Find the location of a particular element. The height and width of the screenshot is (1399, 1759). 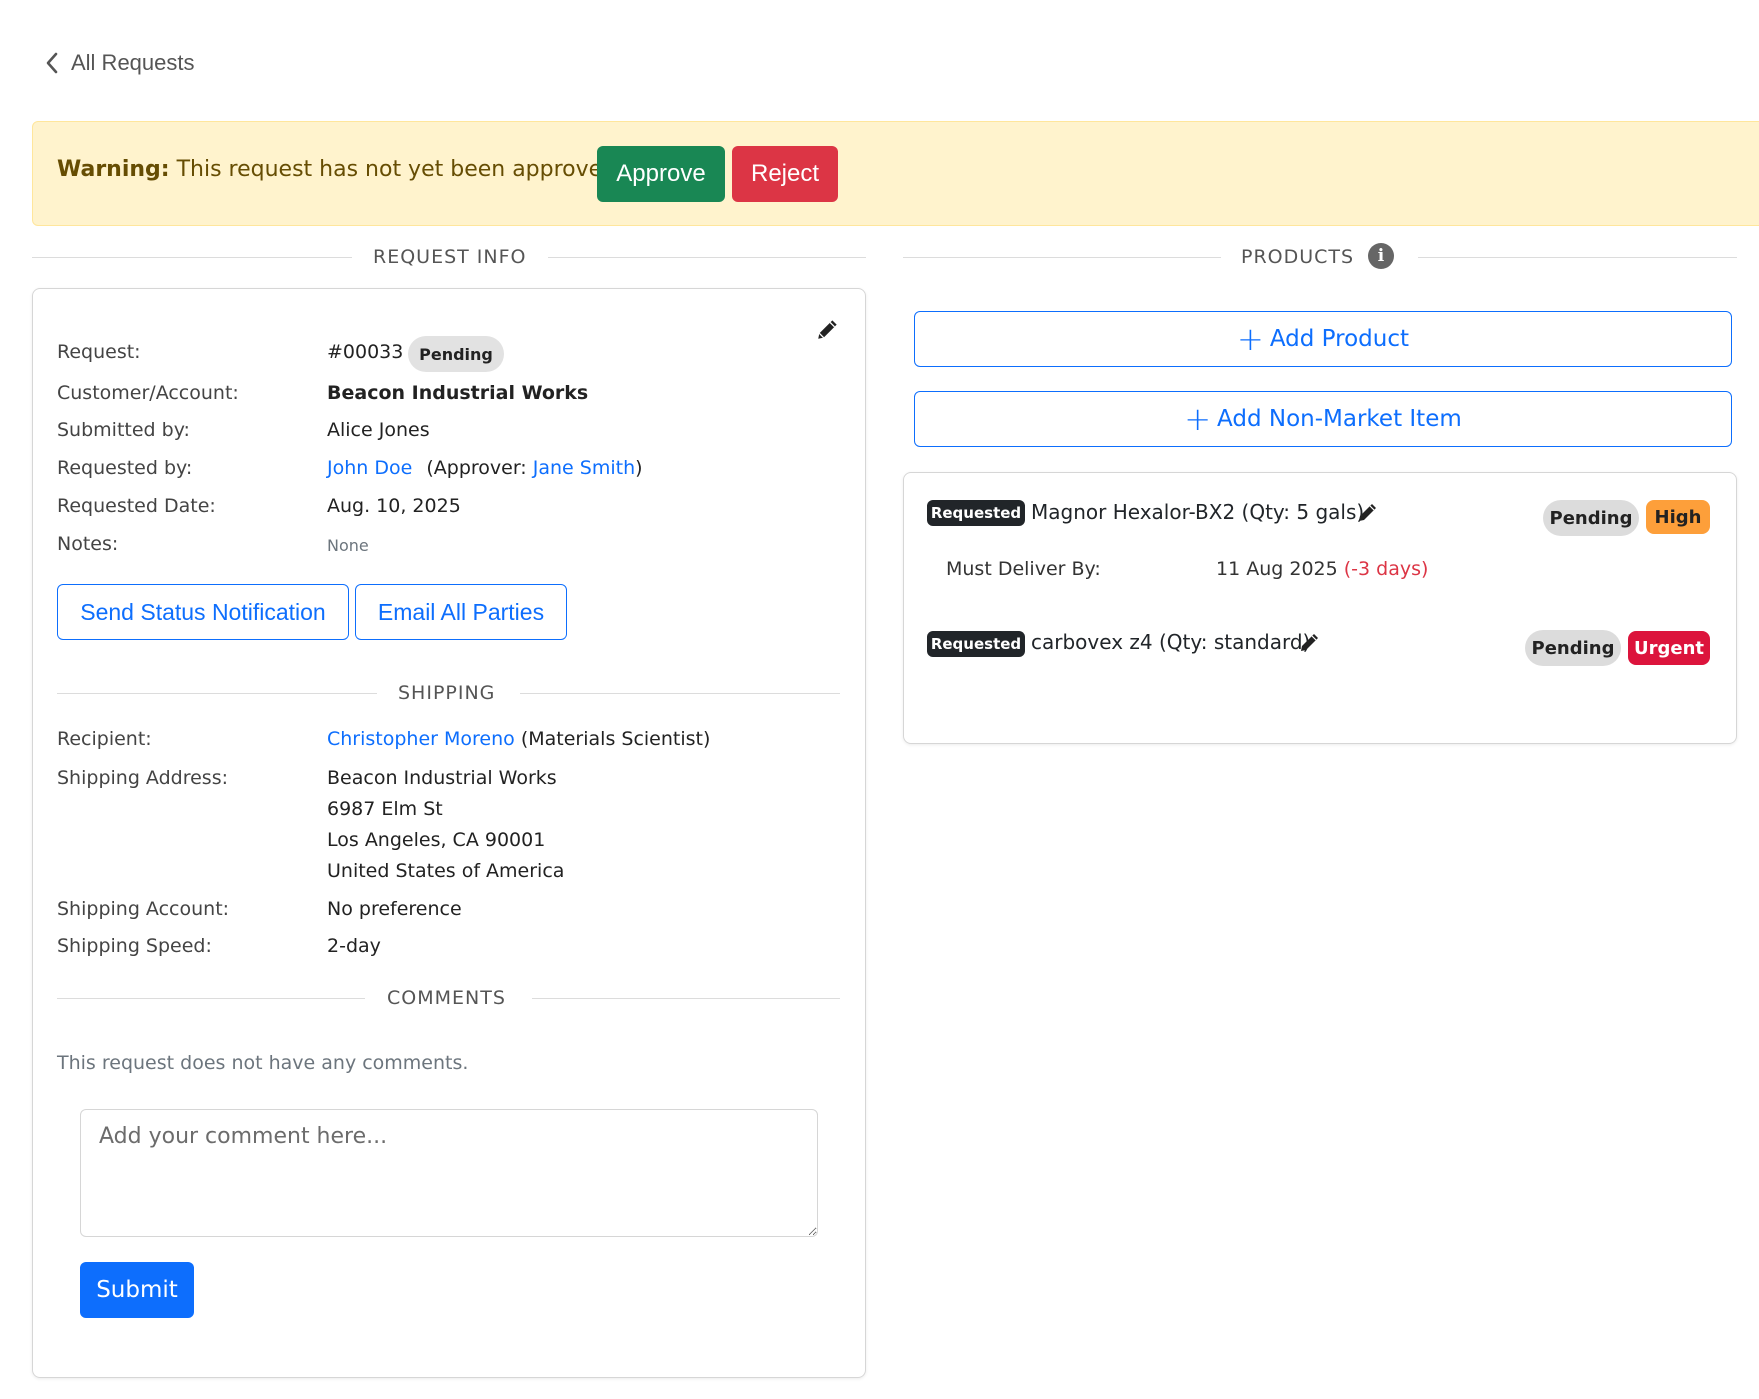

approver-suffix: ) is located at coordinates (639, 468).